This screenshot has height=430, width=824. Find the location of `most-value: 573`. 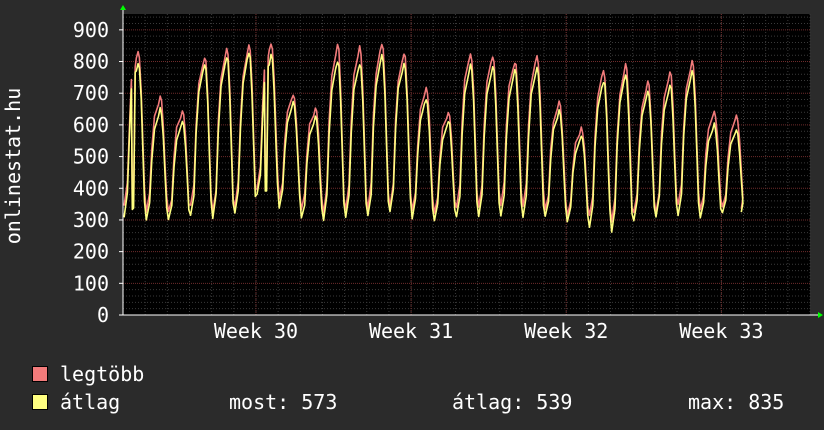

most-value: 573 is located at coordinates (319, 402).